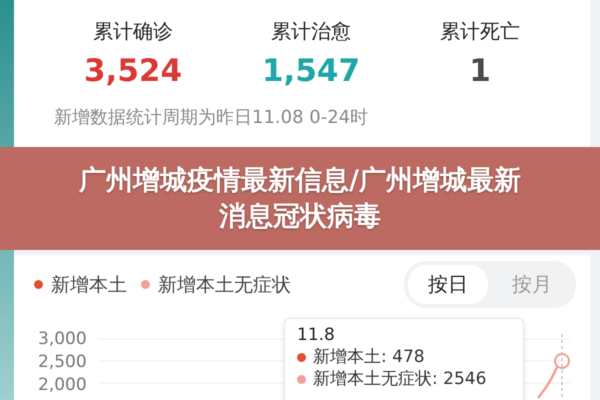 Image resolution: width=600 pixels, height=400 pixels. I want to click on y-axis-label: 2,000, so click(62, 385).